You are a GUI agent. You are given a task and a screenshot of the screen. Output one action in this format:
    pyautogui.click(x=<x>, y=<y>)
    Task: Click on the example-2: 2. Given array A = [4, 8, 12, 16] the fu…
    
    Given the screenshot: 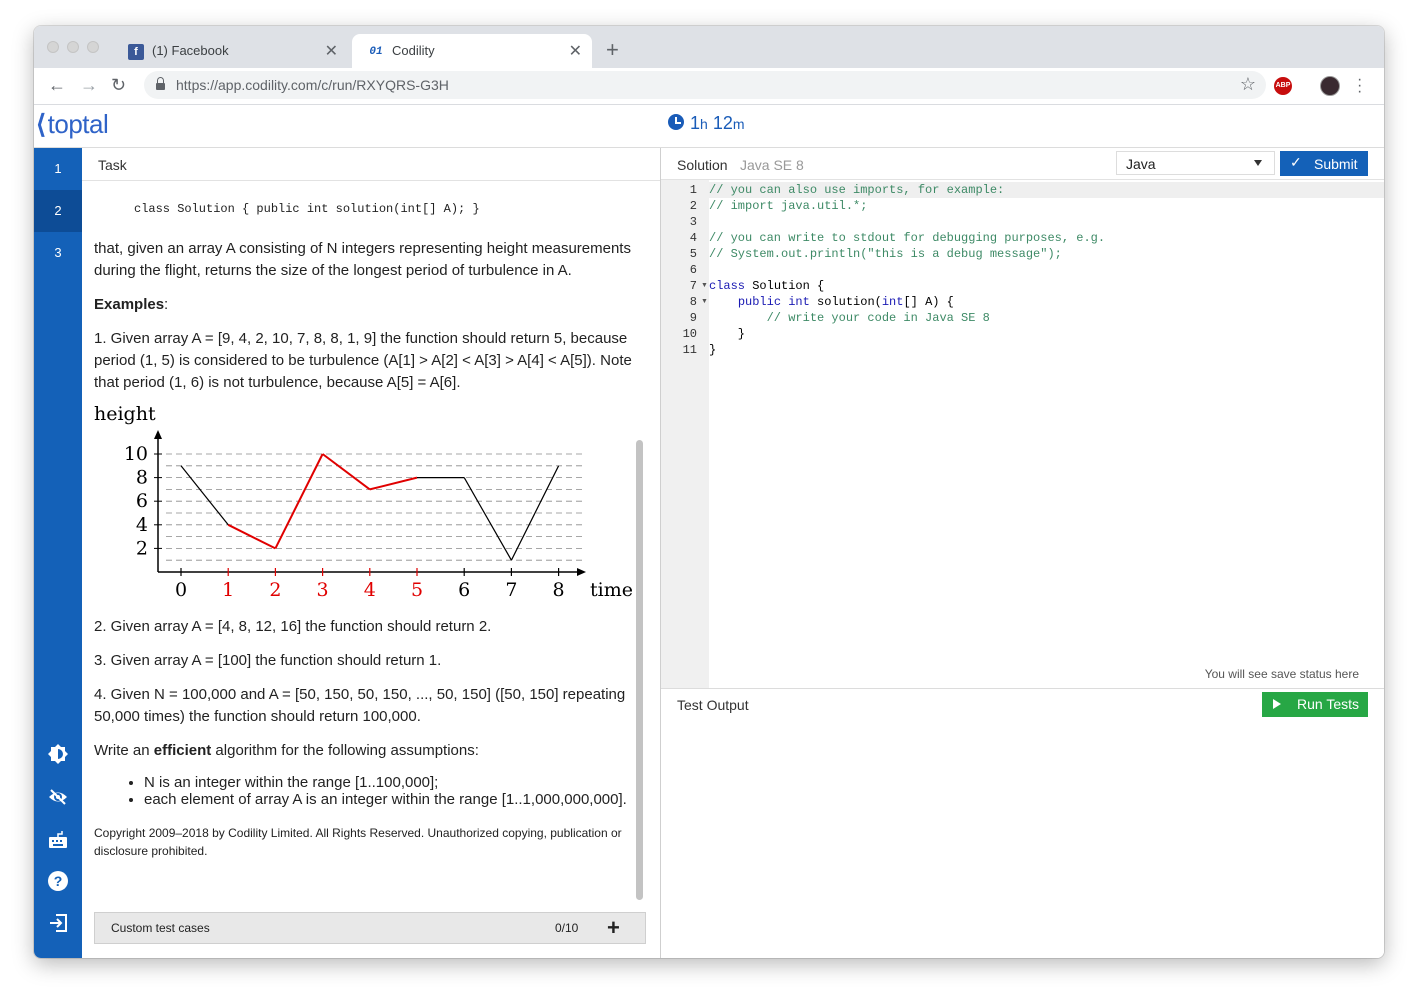 What is the action you would take?
    pyautogui.click(x=293, y=626)
    